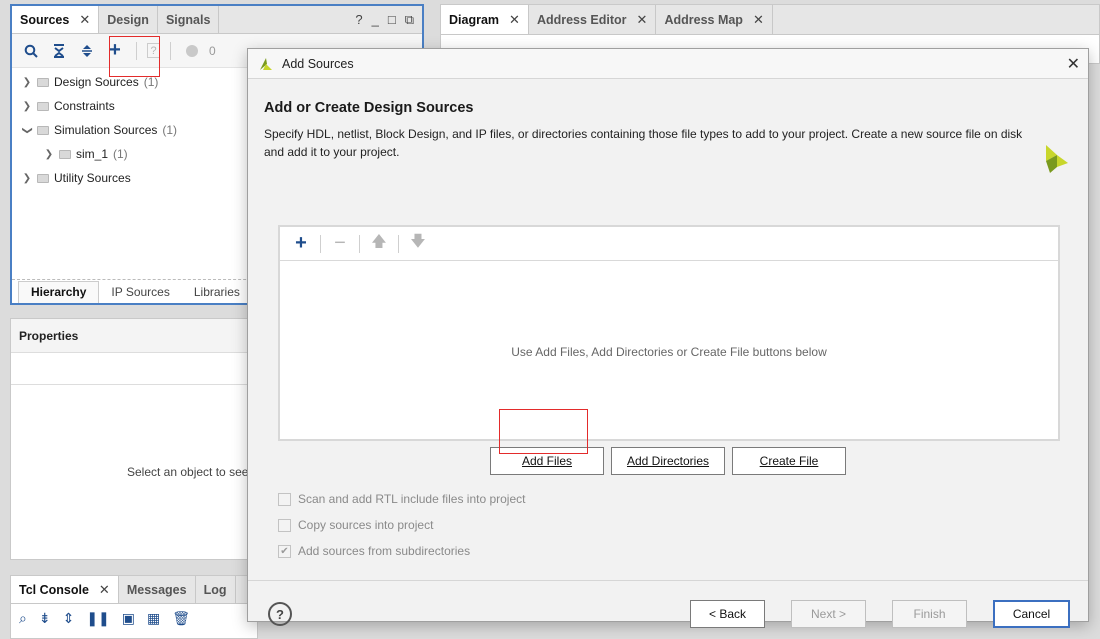 This screenshot has width=1100, height=639. What do you see at coordinates (217, 292) in the screenshot?
I see `tab-libraries: Libraries` at bounding box center [217, 292].